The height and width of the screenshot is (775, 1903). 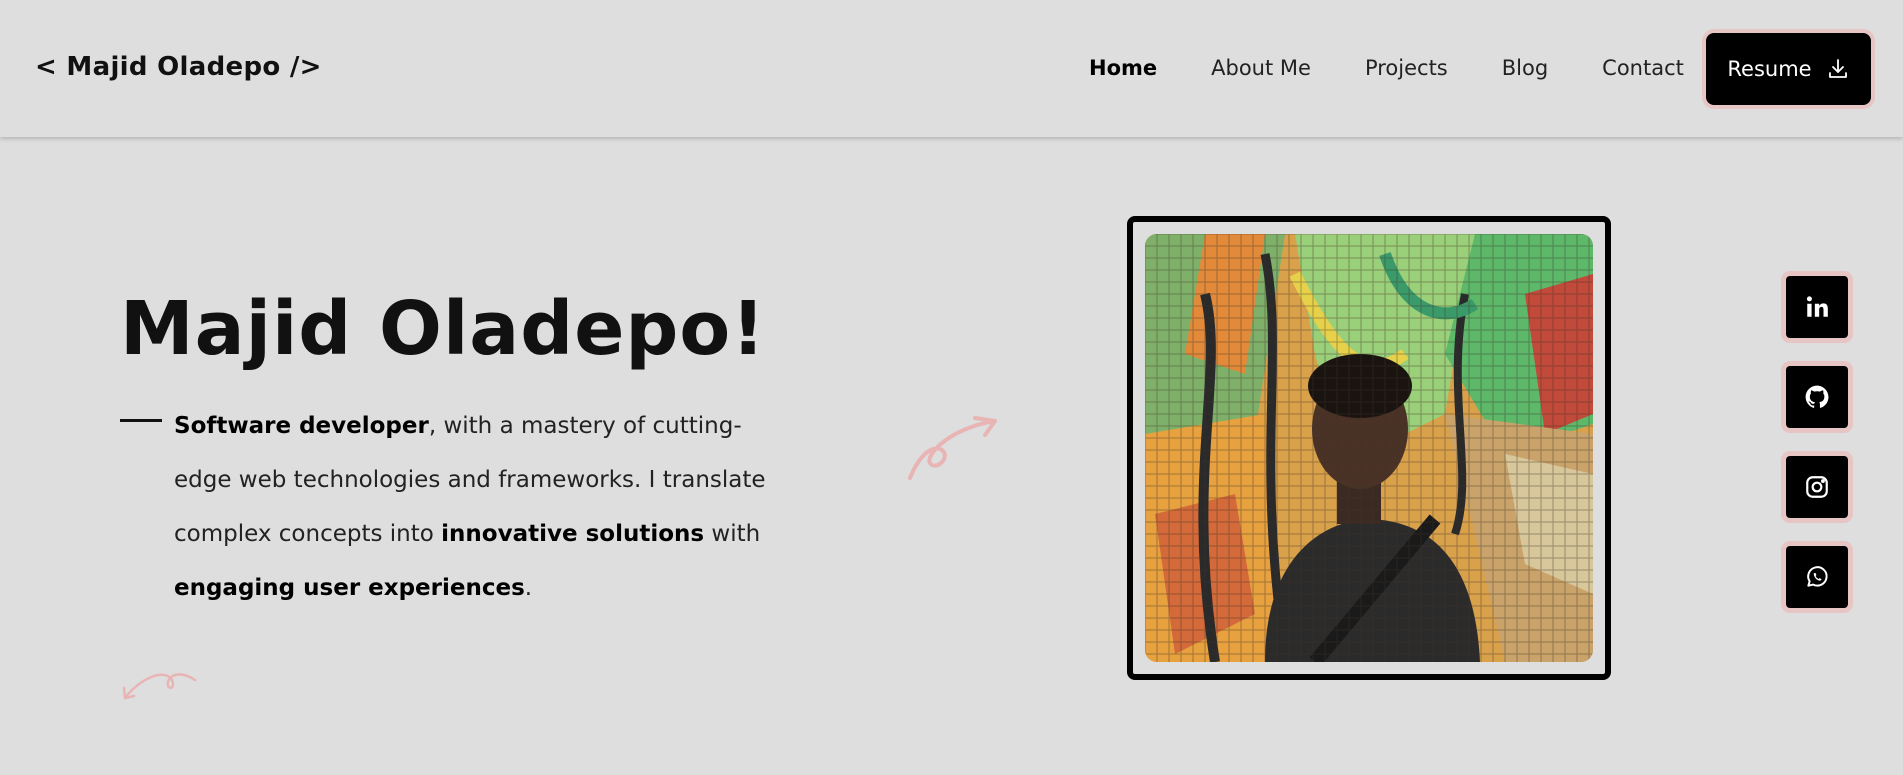 I want to click on main-nav: Home About Me Projects Blog Contact, so click(x=1413, y=68).